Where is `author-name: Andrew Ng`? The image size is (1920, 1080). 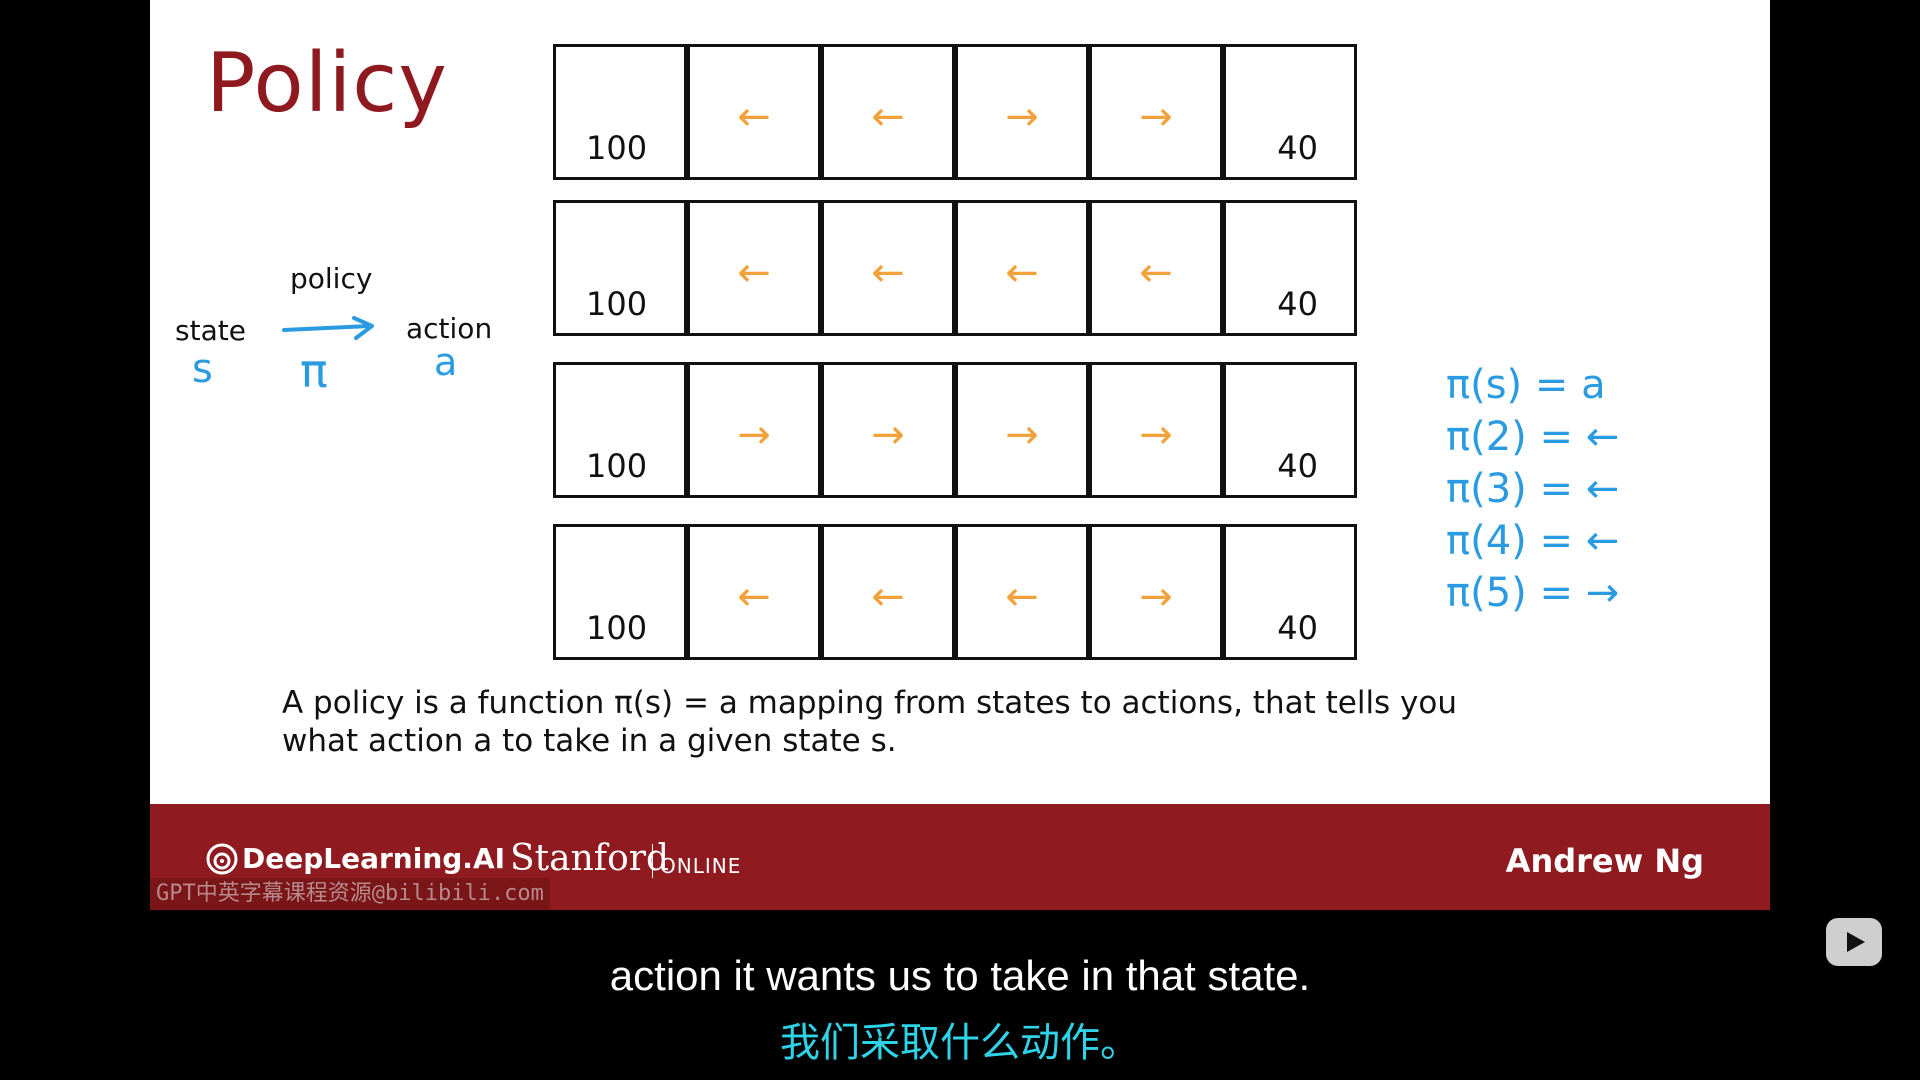
author-name: Andrew Ng is located at coordinates (1604, 861).